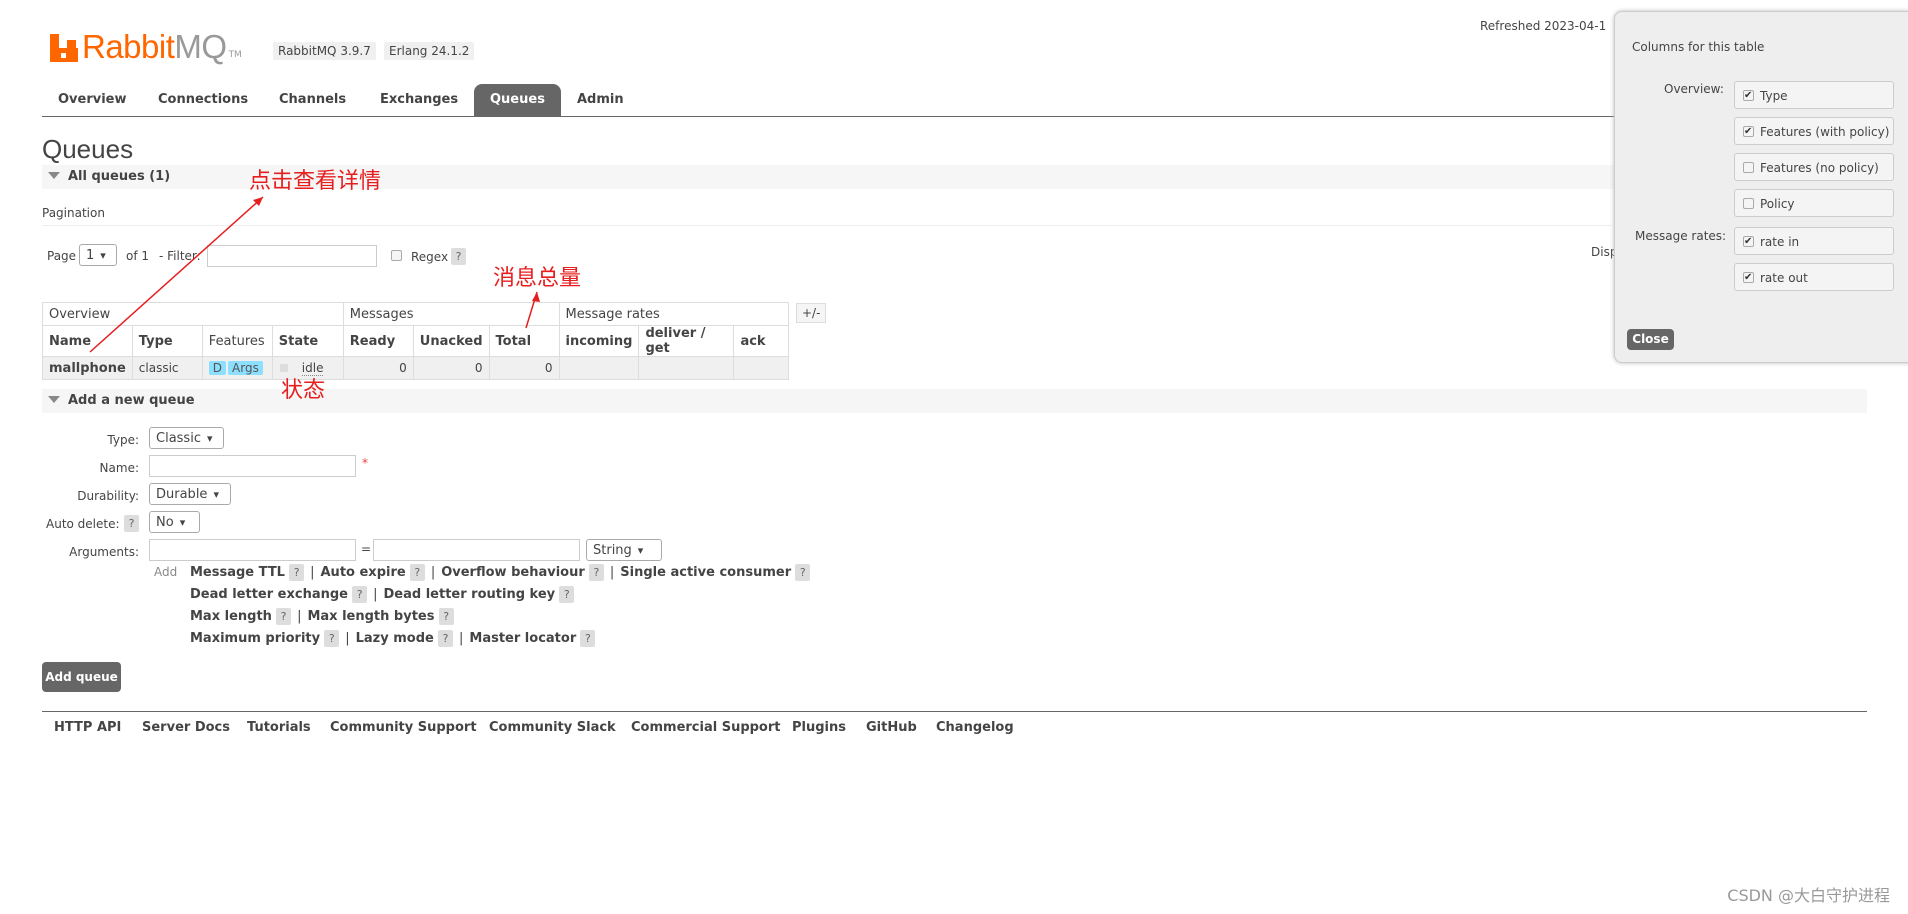  Describe the element at coordinates (1808, 895) in the screenshot. I see `csdn-watermark: CSDN @大白守护进程` at that location.